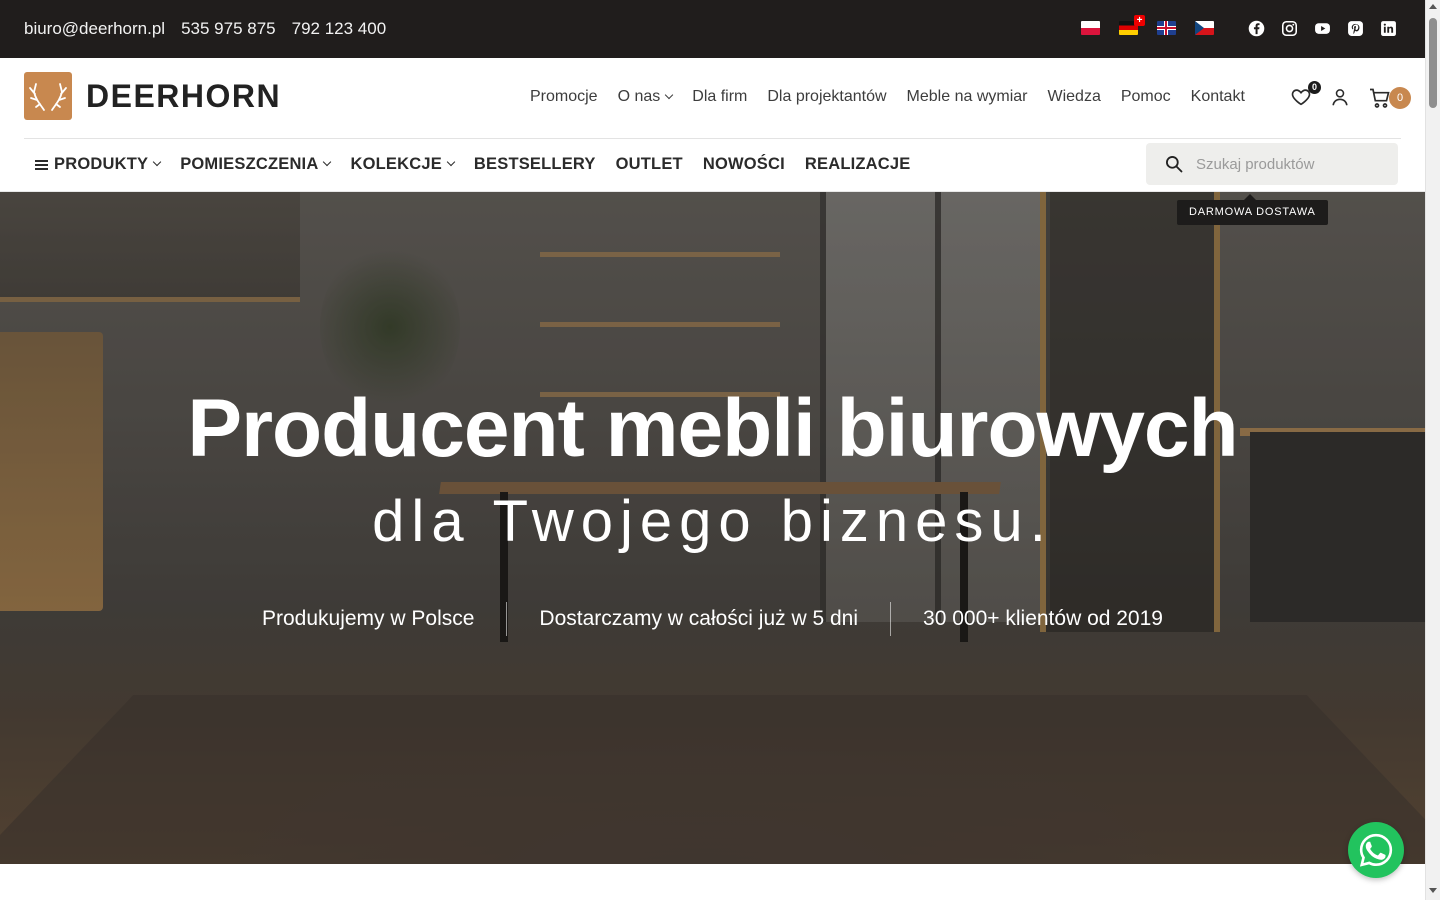 This screenshot has width=1440, height=900. Describe the element at coordinates (1293, 164) in the screenshot. I see `search-input` at that location.